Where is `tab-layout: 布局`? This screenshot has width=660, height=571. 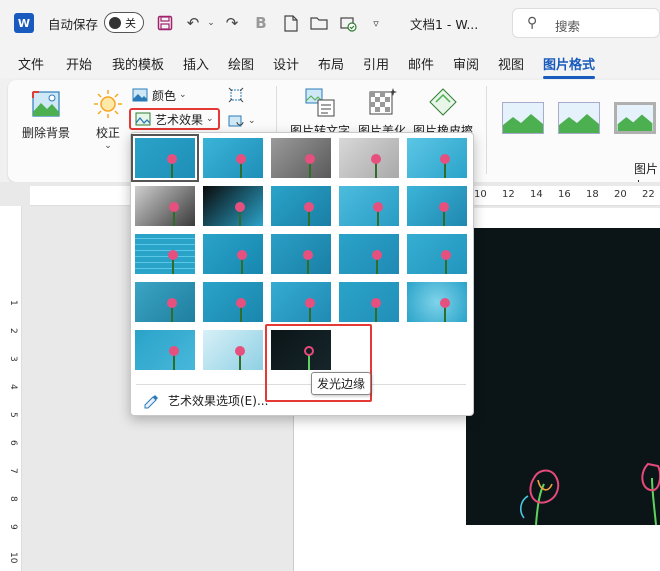 tab-layout: 布局 is located at coordinates (331, 63).